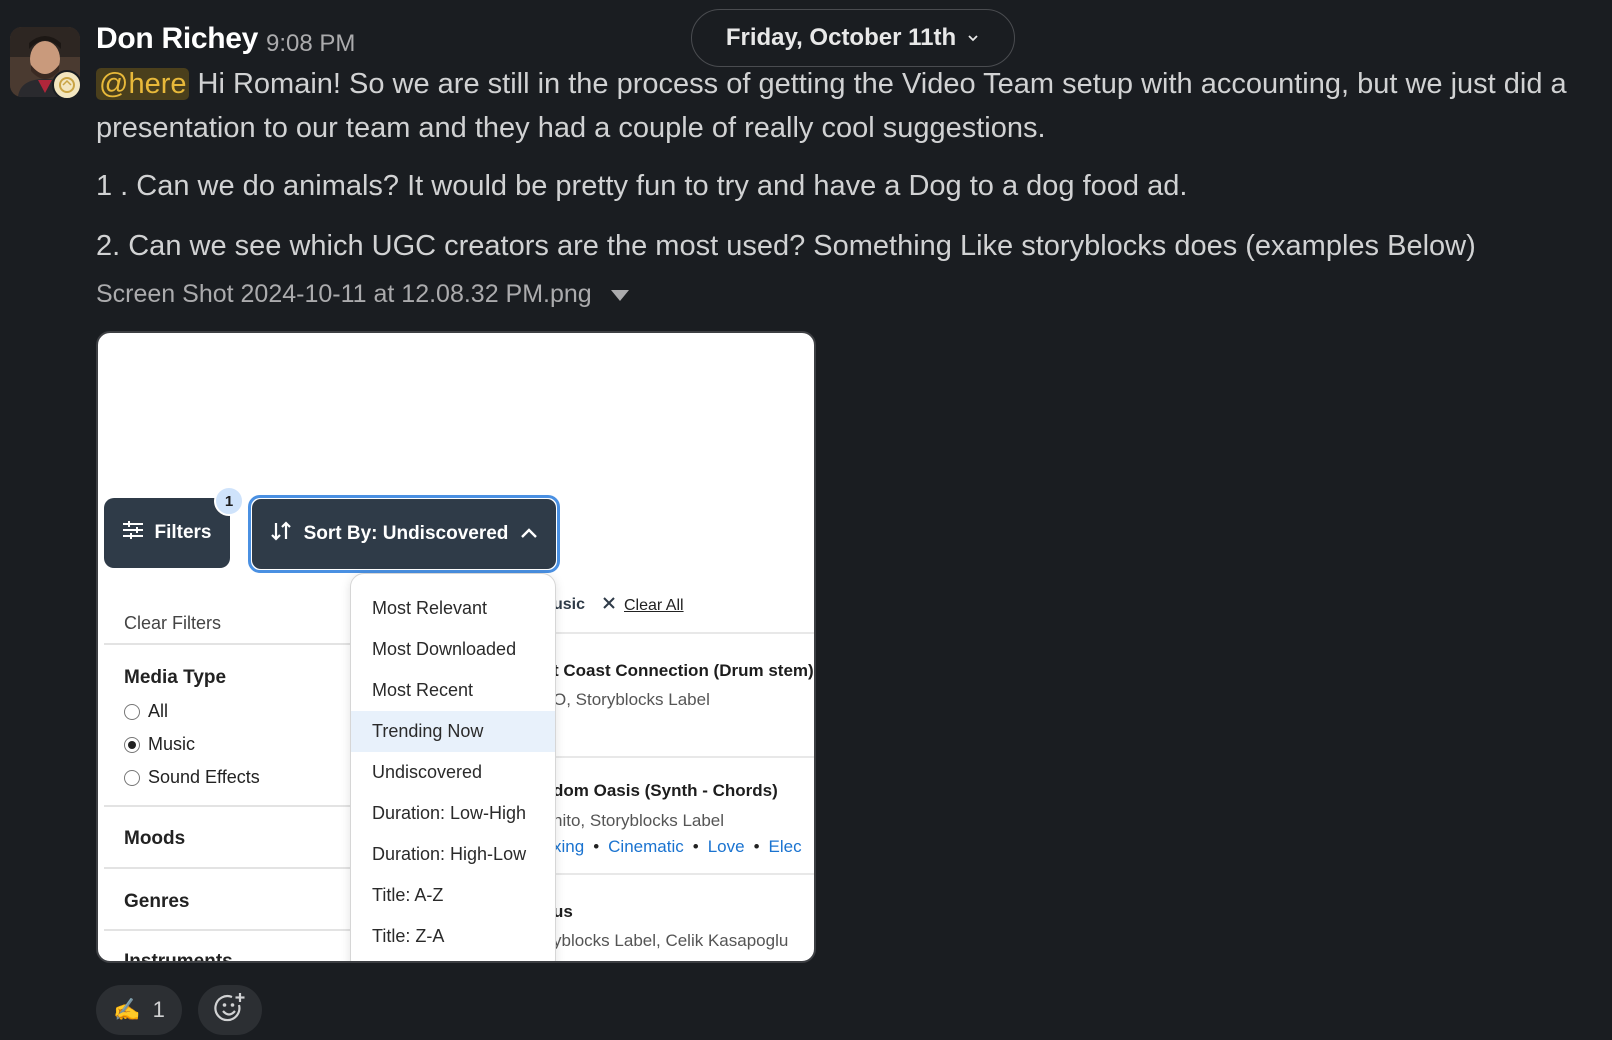  Describe the element at coordinates (204, 777) in the screenshot. I see `radio-label: Sound Effects` at that location.